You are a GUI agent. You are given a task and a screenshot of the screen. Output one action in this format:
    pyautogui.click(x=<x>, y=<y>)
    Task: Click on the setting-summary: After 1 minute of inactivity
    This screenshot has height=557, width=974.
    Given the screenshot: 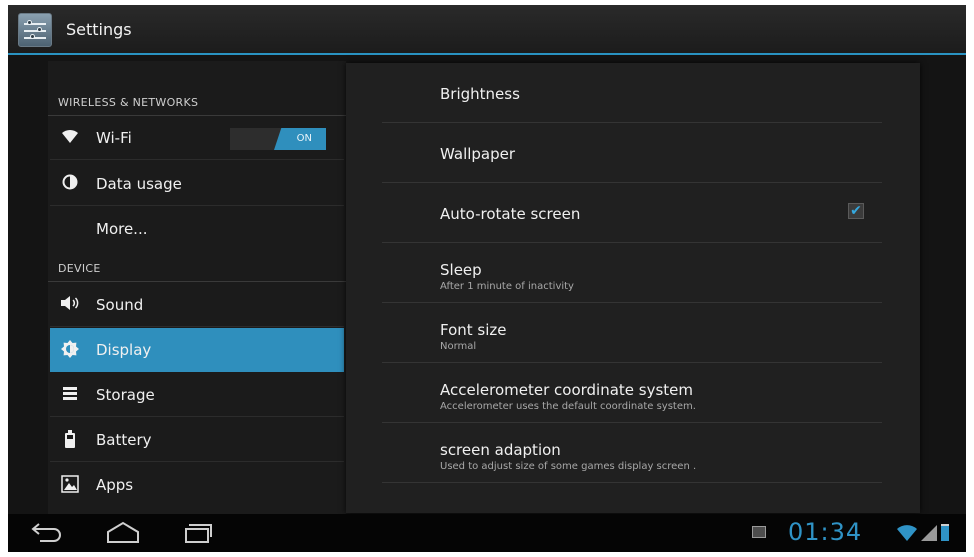 What is the action you would take?
    pyautogui.click(x=507, y=286)
    